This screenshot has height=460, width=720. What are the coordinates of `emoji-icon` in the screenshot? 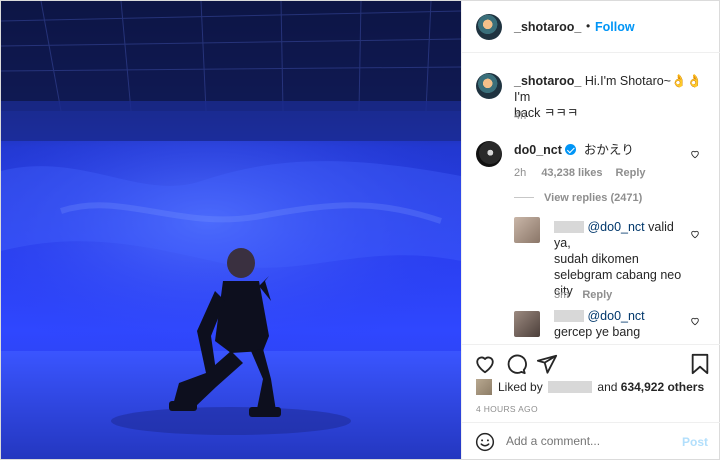 It's located at (485, 442).